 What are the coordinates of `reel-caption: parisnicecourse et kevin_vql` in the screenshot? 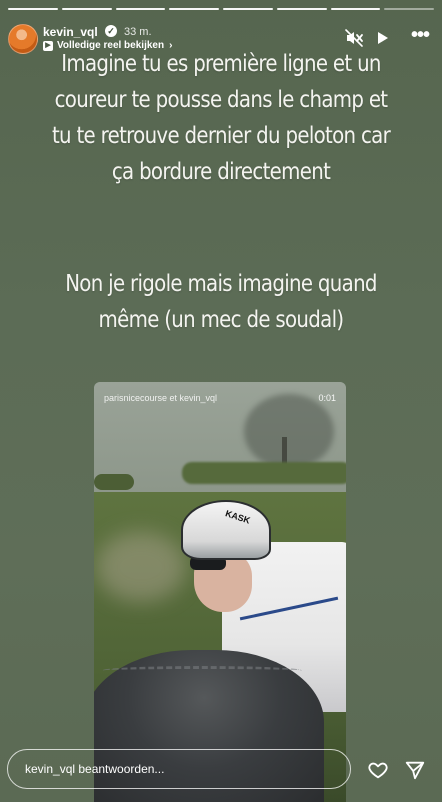 It's located at (161, 398).